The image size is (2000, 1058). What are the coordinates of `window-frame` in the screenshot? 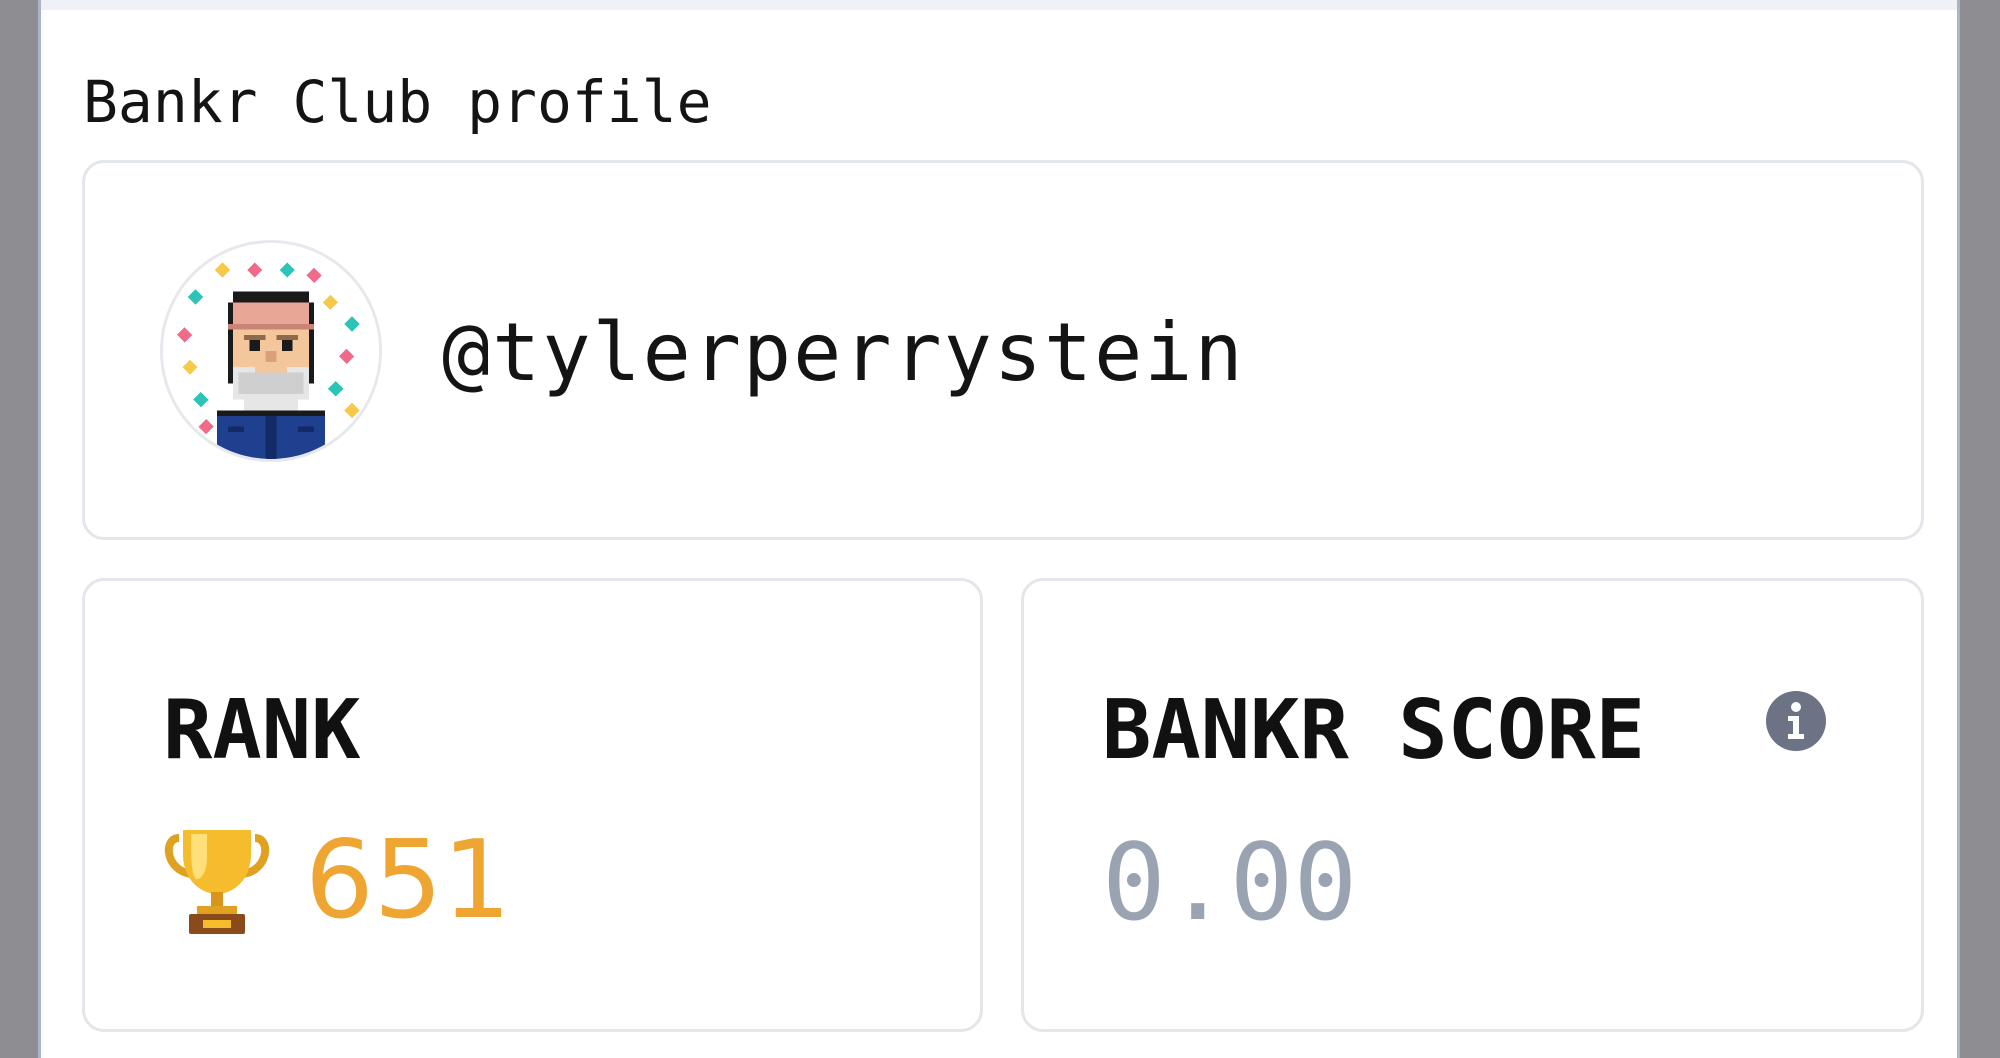 It's located at (1980, 529).